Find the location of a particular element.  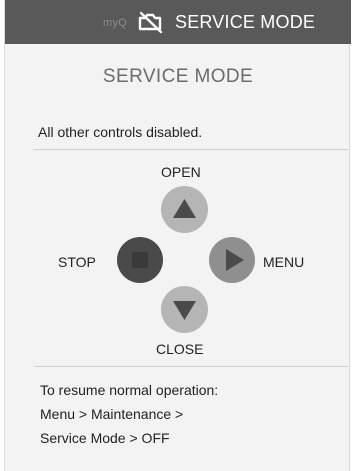

menu-button is located at coordinates (232, 260).